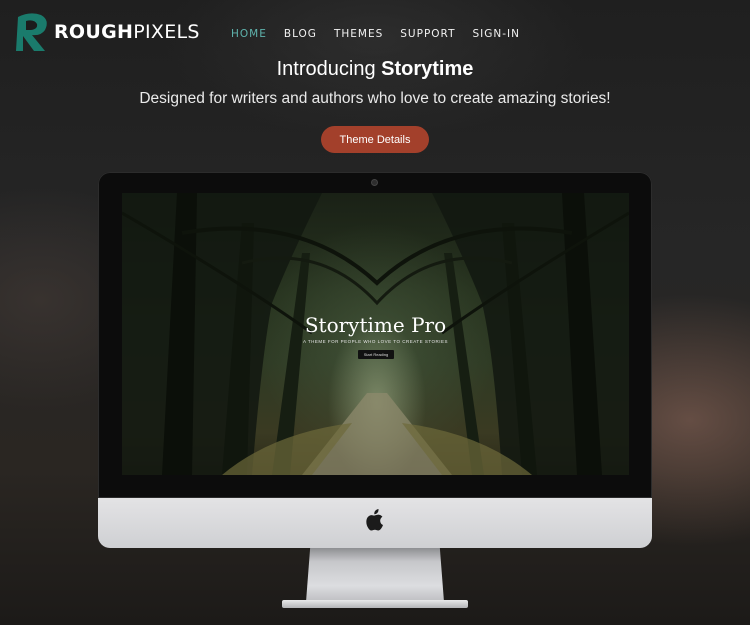  I want to click on imac-stand, so click(375, 575).